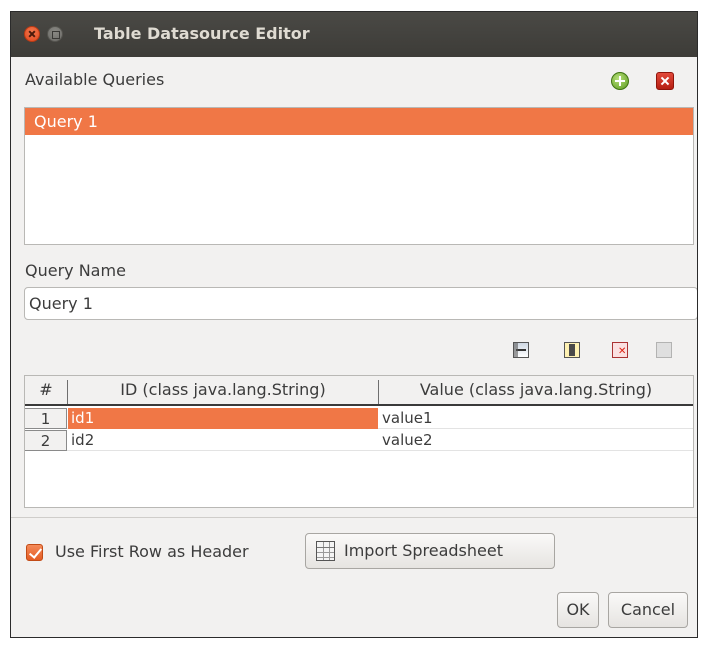  I want to click on available-queries-label: Available Queries, so click(95, 79).